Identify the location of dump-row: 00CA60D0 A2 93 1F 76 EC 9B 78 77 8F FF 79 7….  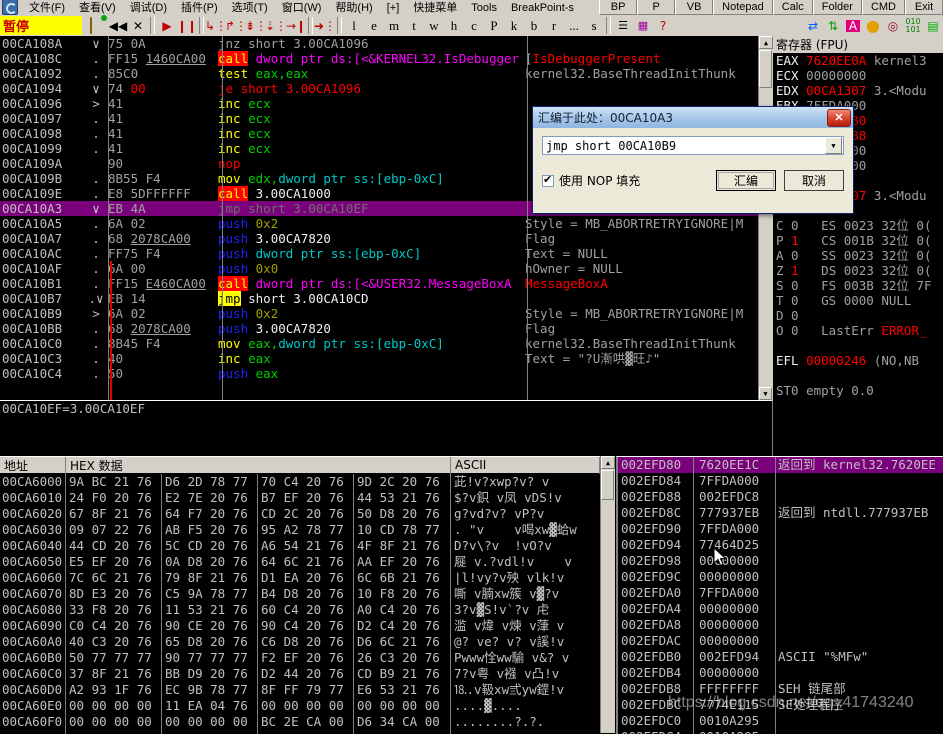
(300, 690).